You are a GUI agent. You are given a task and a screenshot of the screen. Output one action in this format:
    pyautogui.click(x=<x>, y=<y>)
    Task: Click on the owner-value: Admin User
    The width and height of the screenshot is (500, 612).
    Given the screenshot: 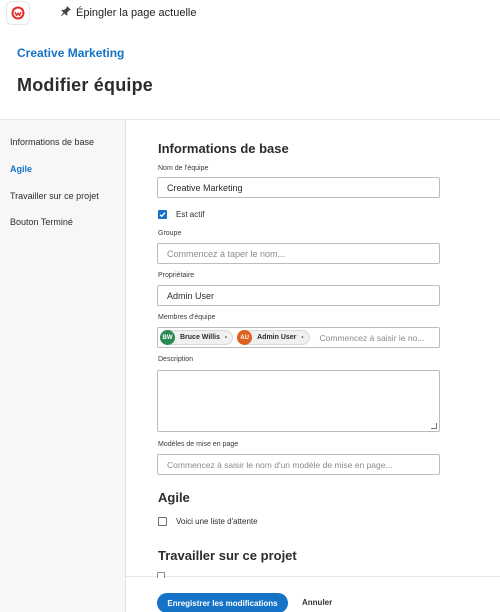 What is the action you would take?
    pyautogui.click(x=191, y=295)
    